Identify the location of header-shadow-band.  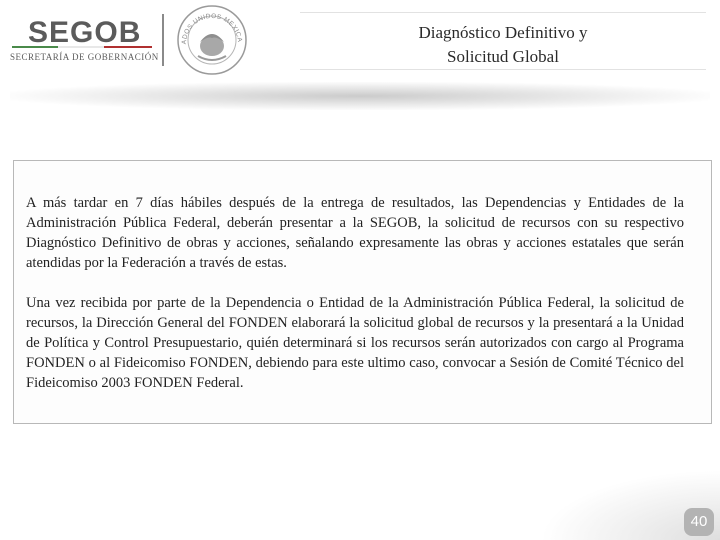
(360, 96).